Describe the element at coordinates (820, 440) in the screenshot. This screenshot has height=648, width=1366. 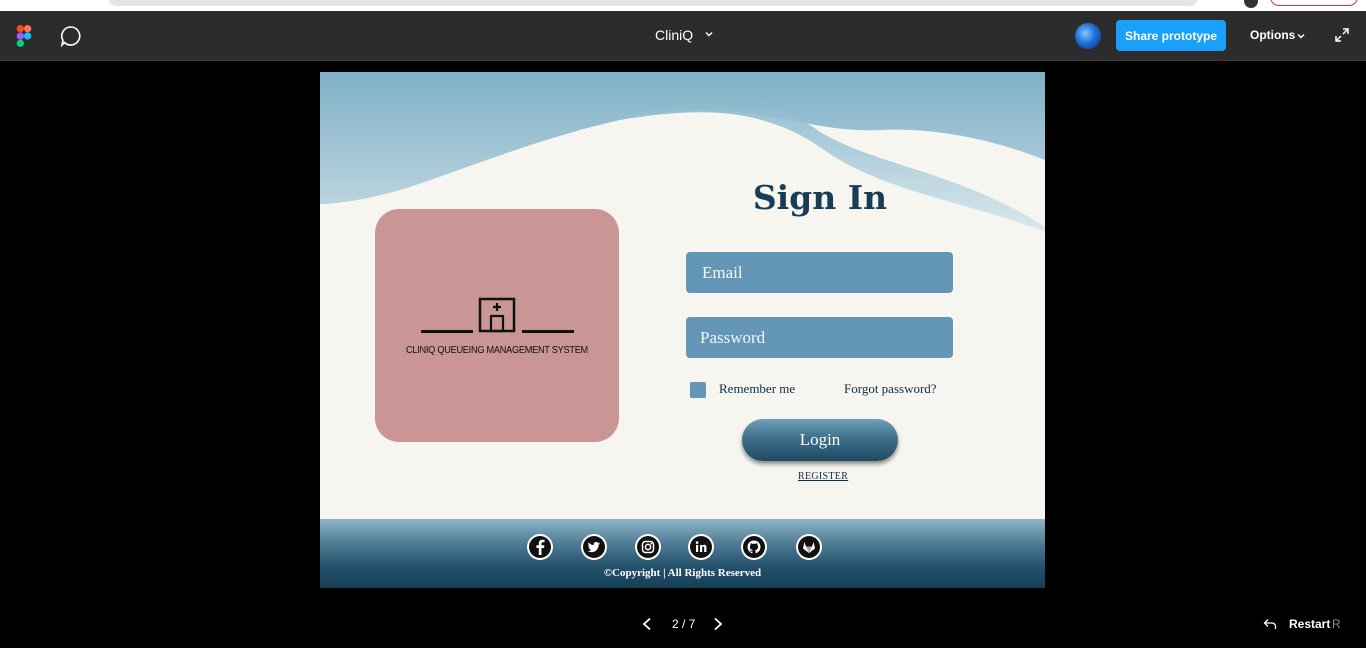
I see `login-button: Login` at that location.